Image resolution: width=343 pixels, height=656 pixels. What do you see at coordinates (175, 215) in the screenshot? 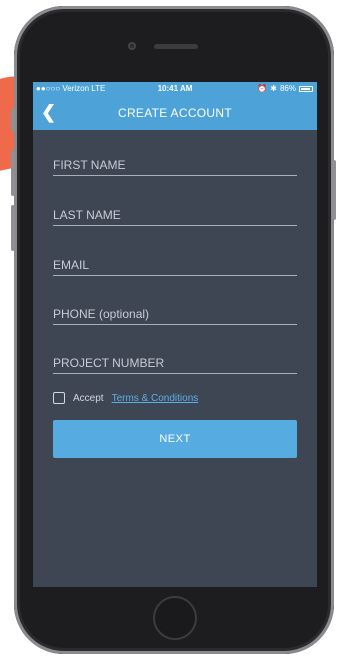
I see `last-name-input` at bounding box center [175, 215].